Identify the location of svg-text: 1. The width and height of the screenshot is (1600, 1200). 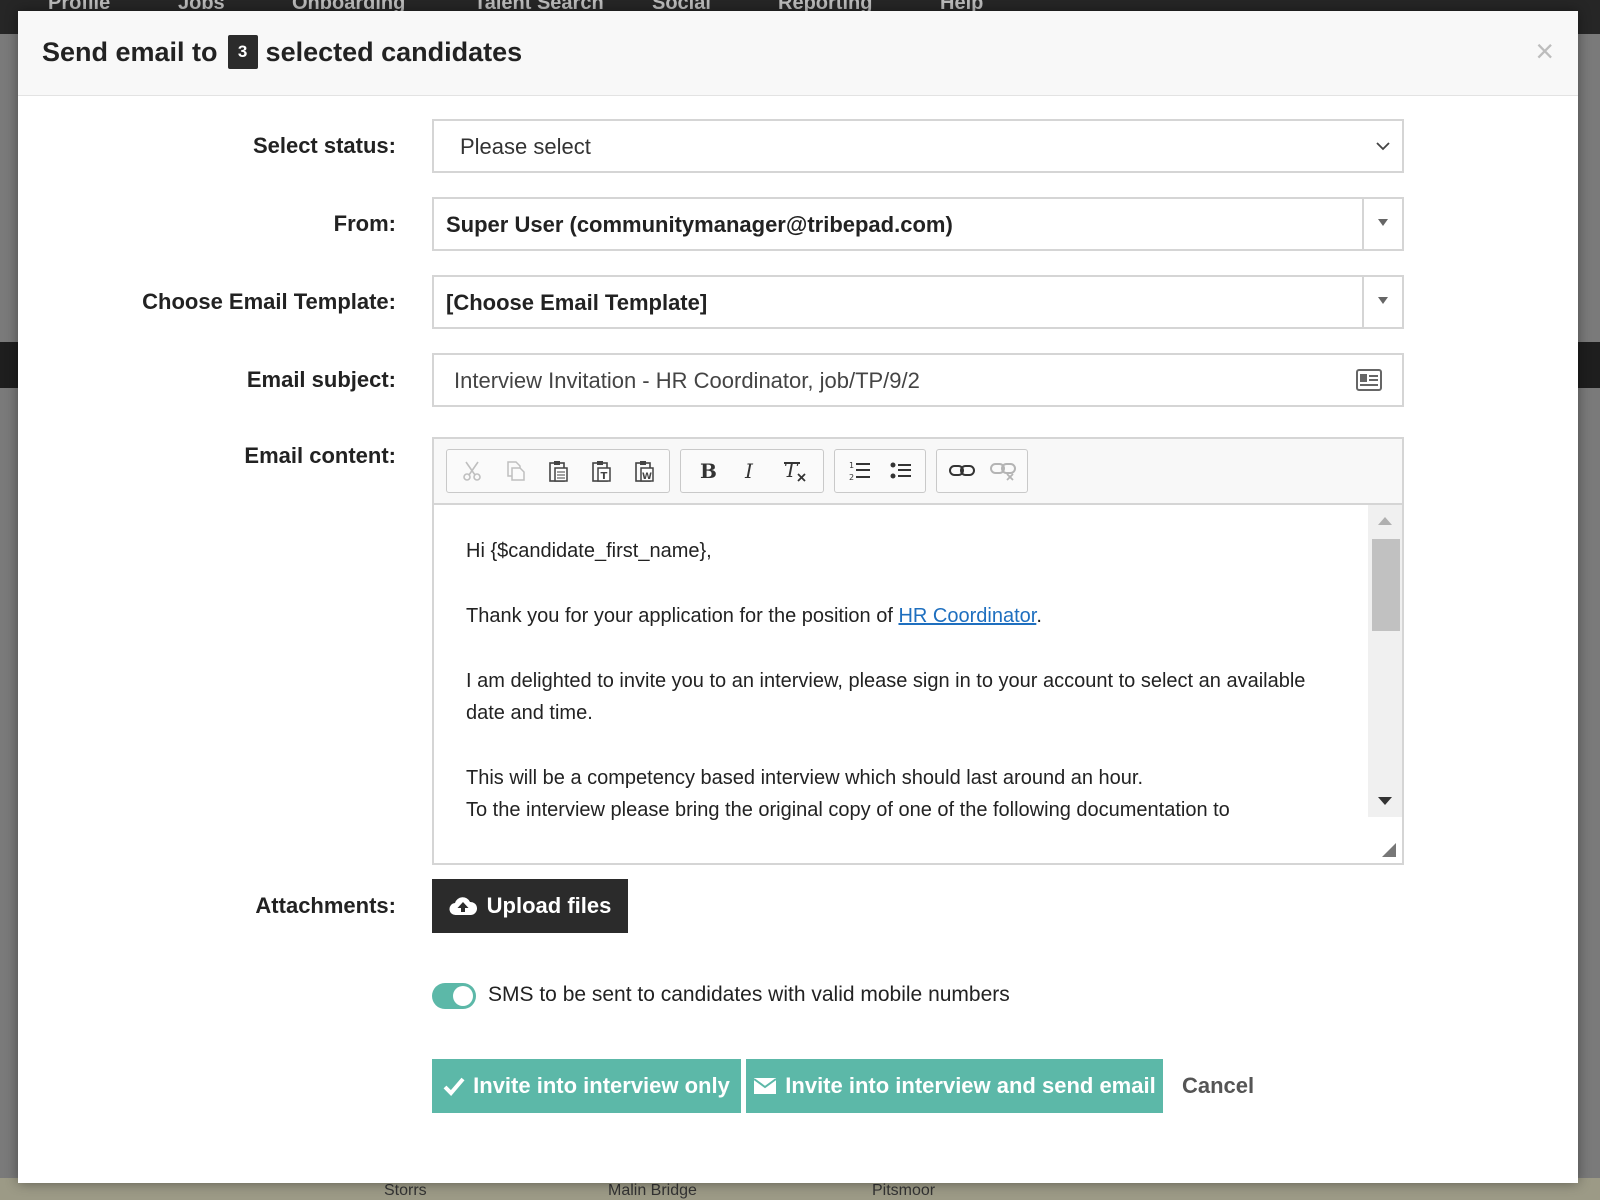
(851, 465).